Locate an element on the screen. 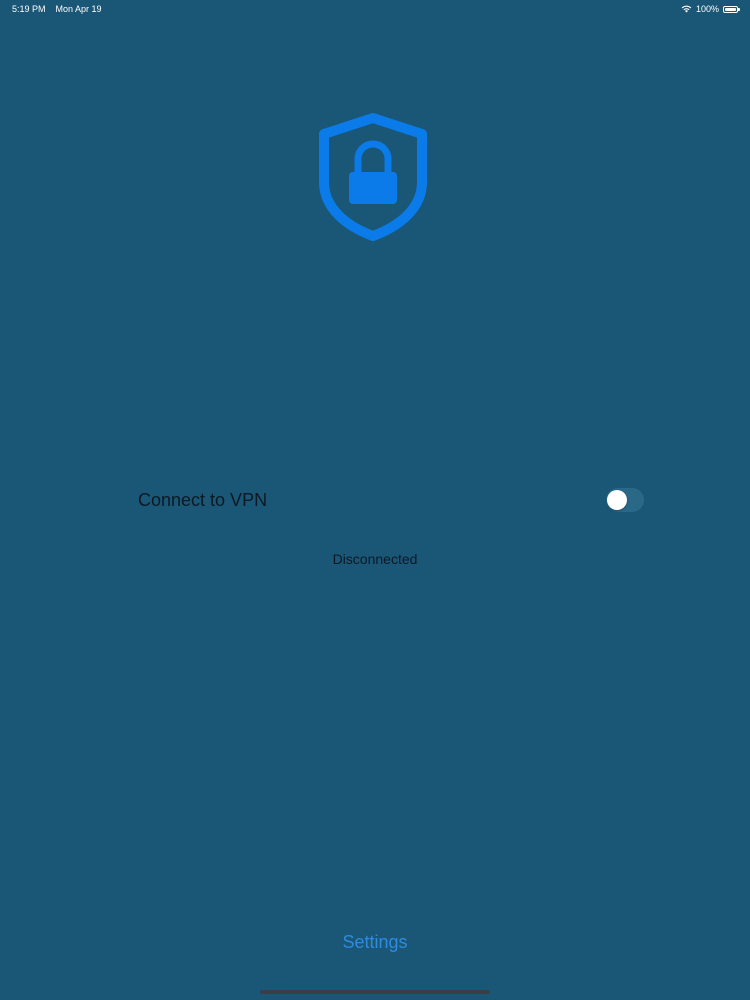 Image resolution: width=750 pixels, height=1000 pixels. status-date: Mon Apr 19 is located at coordinates (78, 9).